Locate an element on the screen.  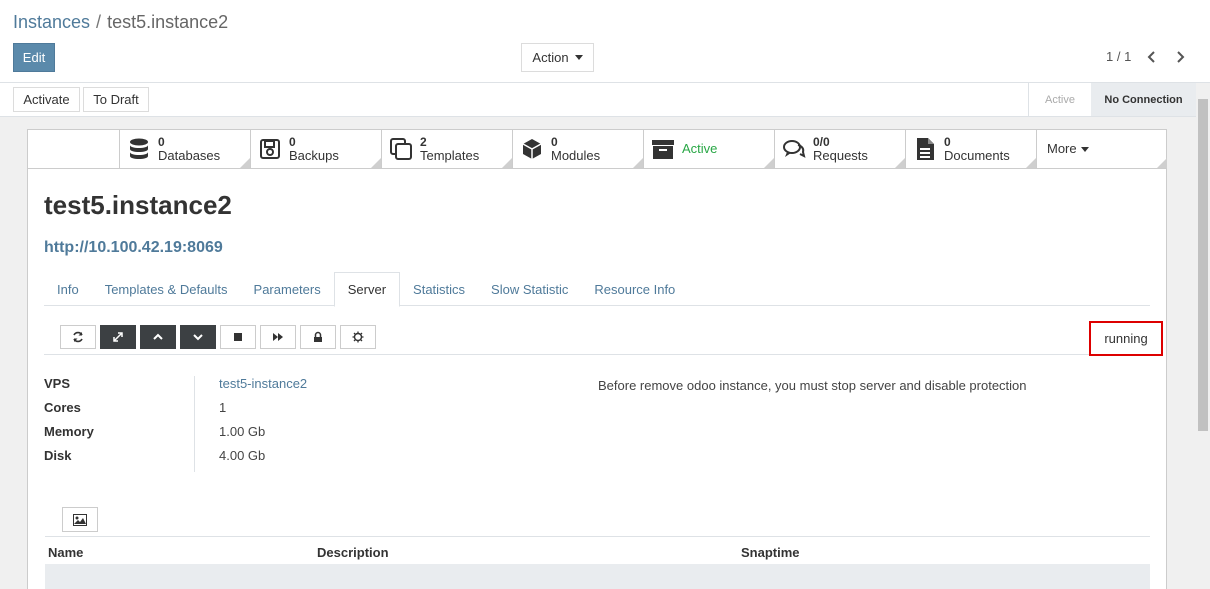
column-description: Description is located at coordinates (353, 552).